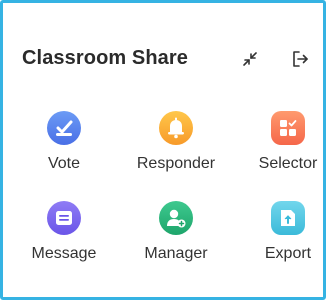 This screenshot has height=300, width=326. I want to click on tool-responder: Responder, so click(176, 151).